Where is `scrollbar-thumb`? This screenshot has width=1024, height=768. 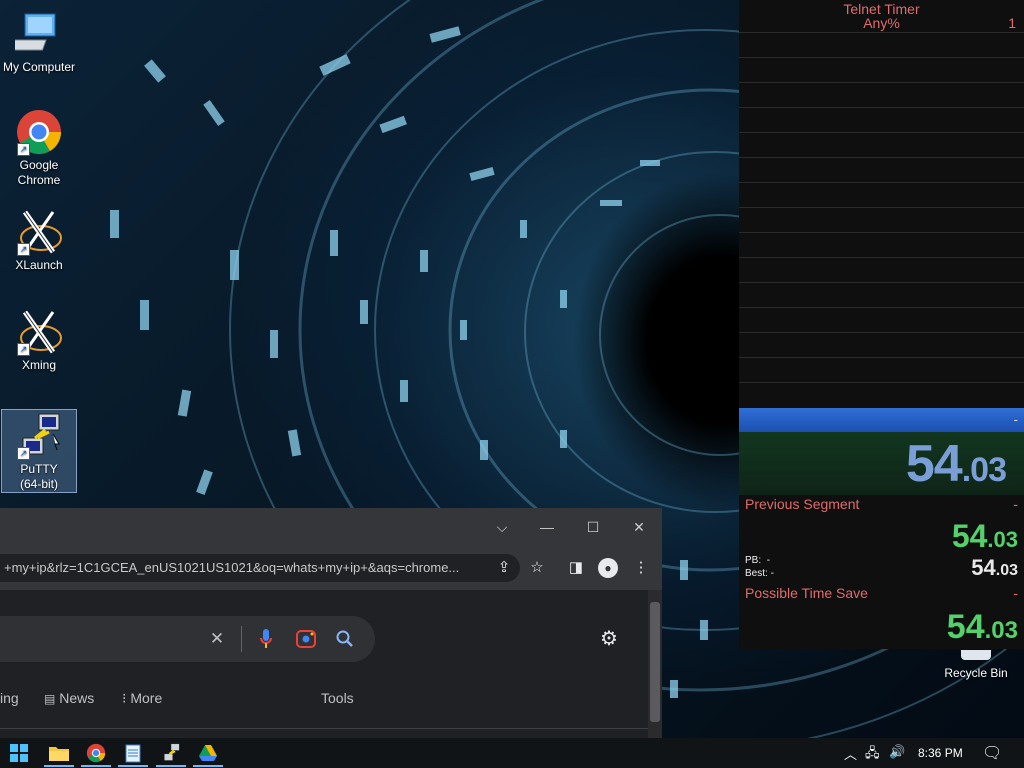 scrollbar-thumb is located at coordinates (655, 662).